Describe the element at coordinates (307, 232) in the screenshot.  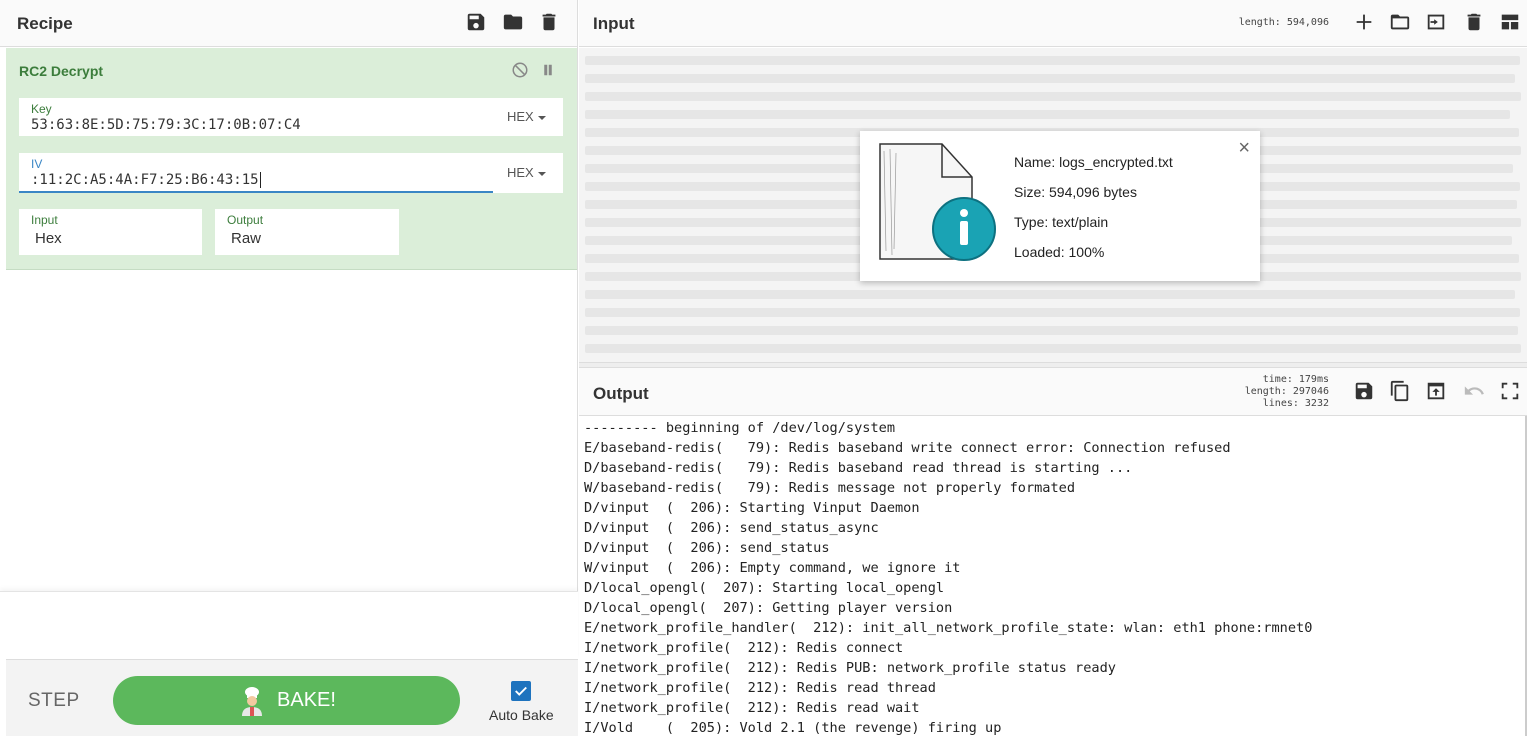
I see `output-format-field: Output Raw` at that location.